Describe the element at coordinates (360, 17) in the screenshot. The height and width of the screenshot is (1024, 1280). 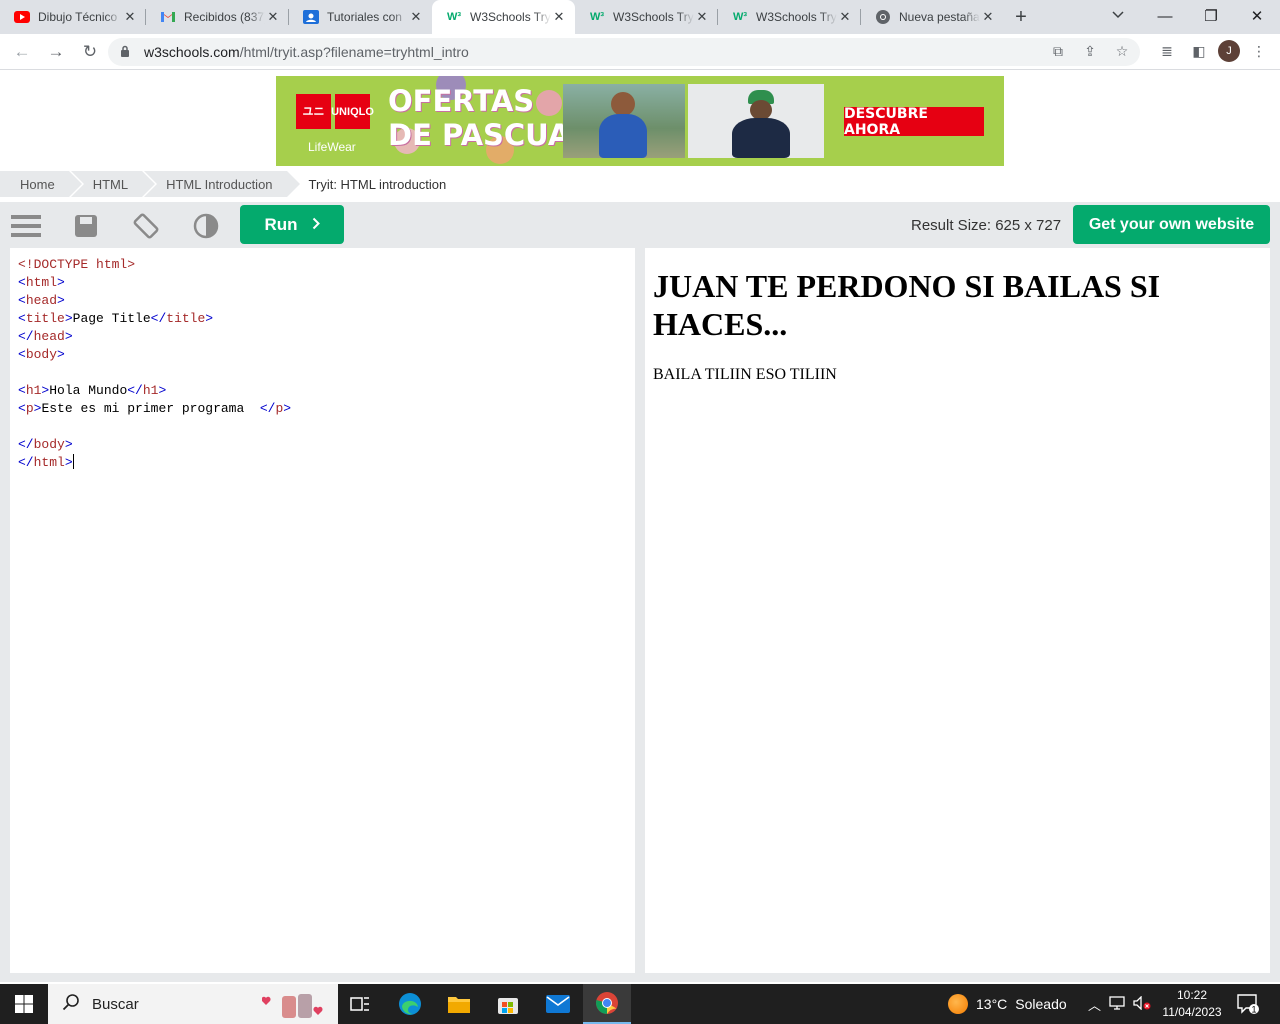
I see `browser-tab: Tutoriales con ✕` at that location.